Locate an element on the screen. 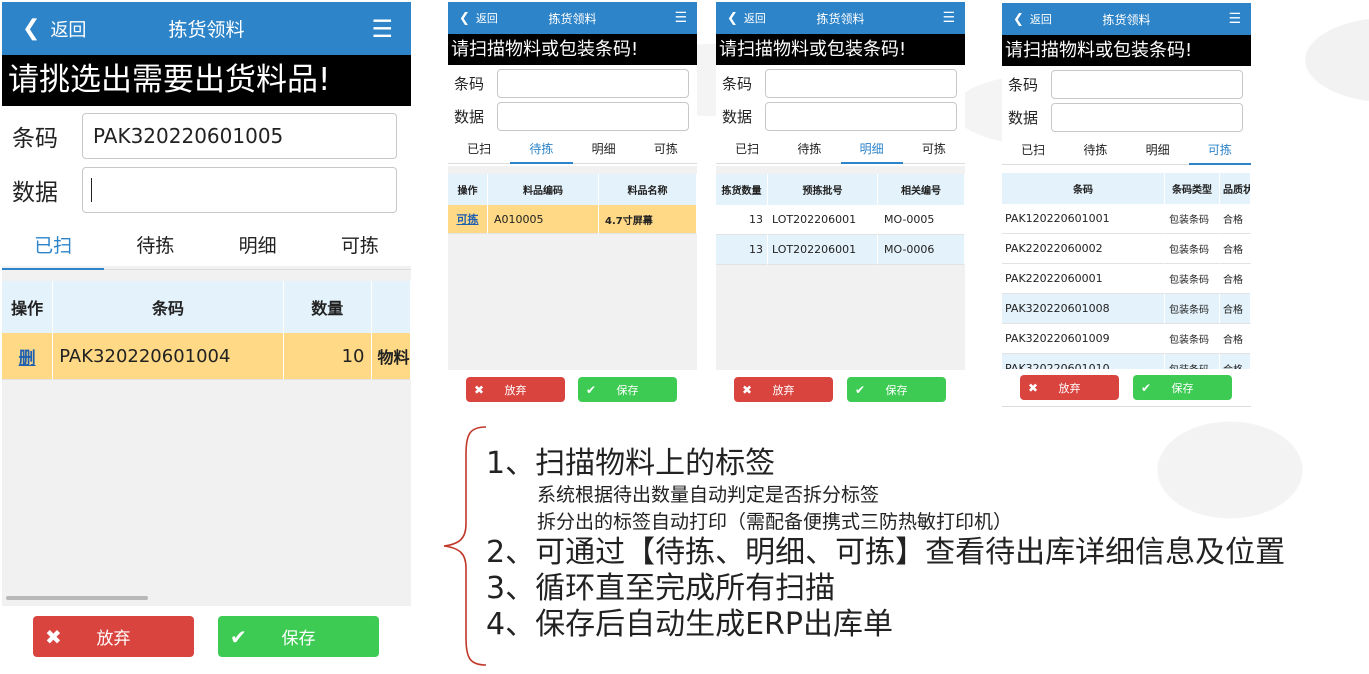 This screenshot has height=674, width=1369. column-header-lot: 预拣批号 is located at coordinates (823, 189).